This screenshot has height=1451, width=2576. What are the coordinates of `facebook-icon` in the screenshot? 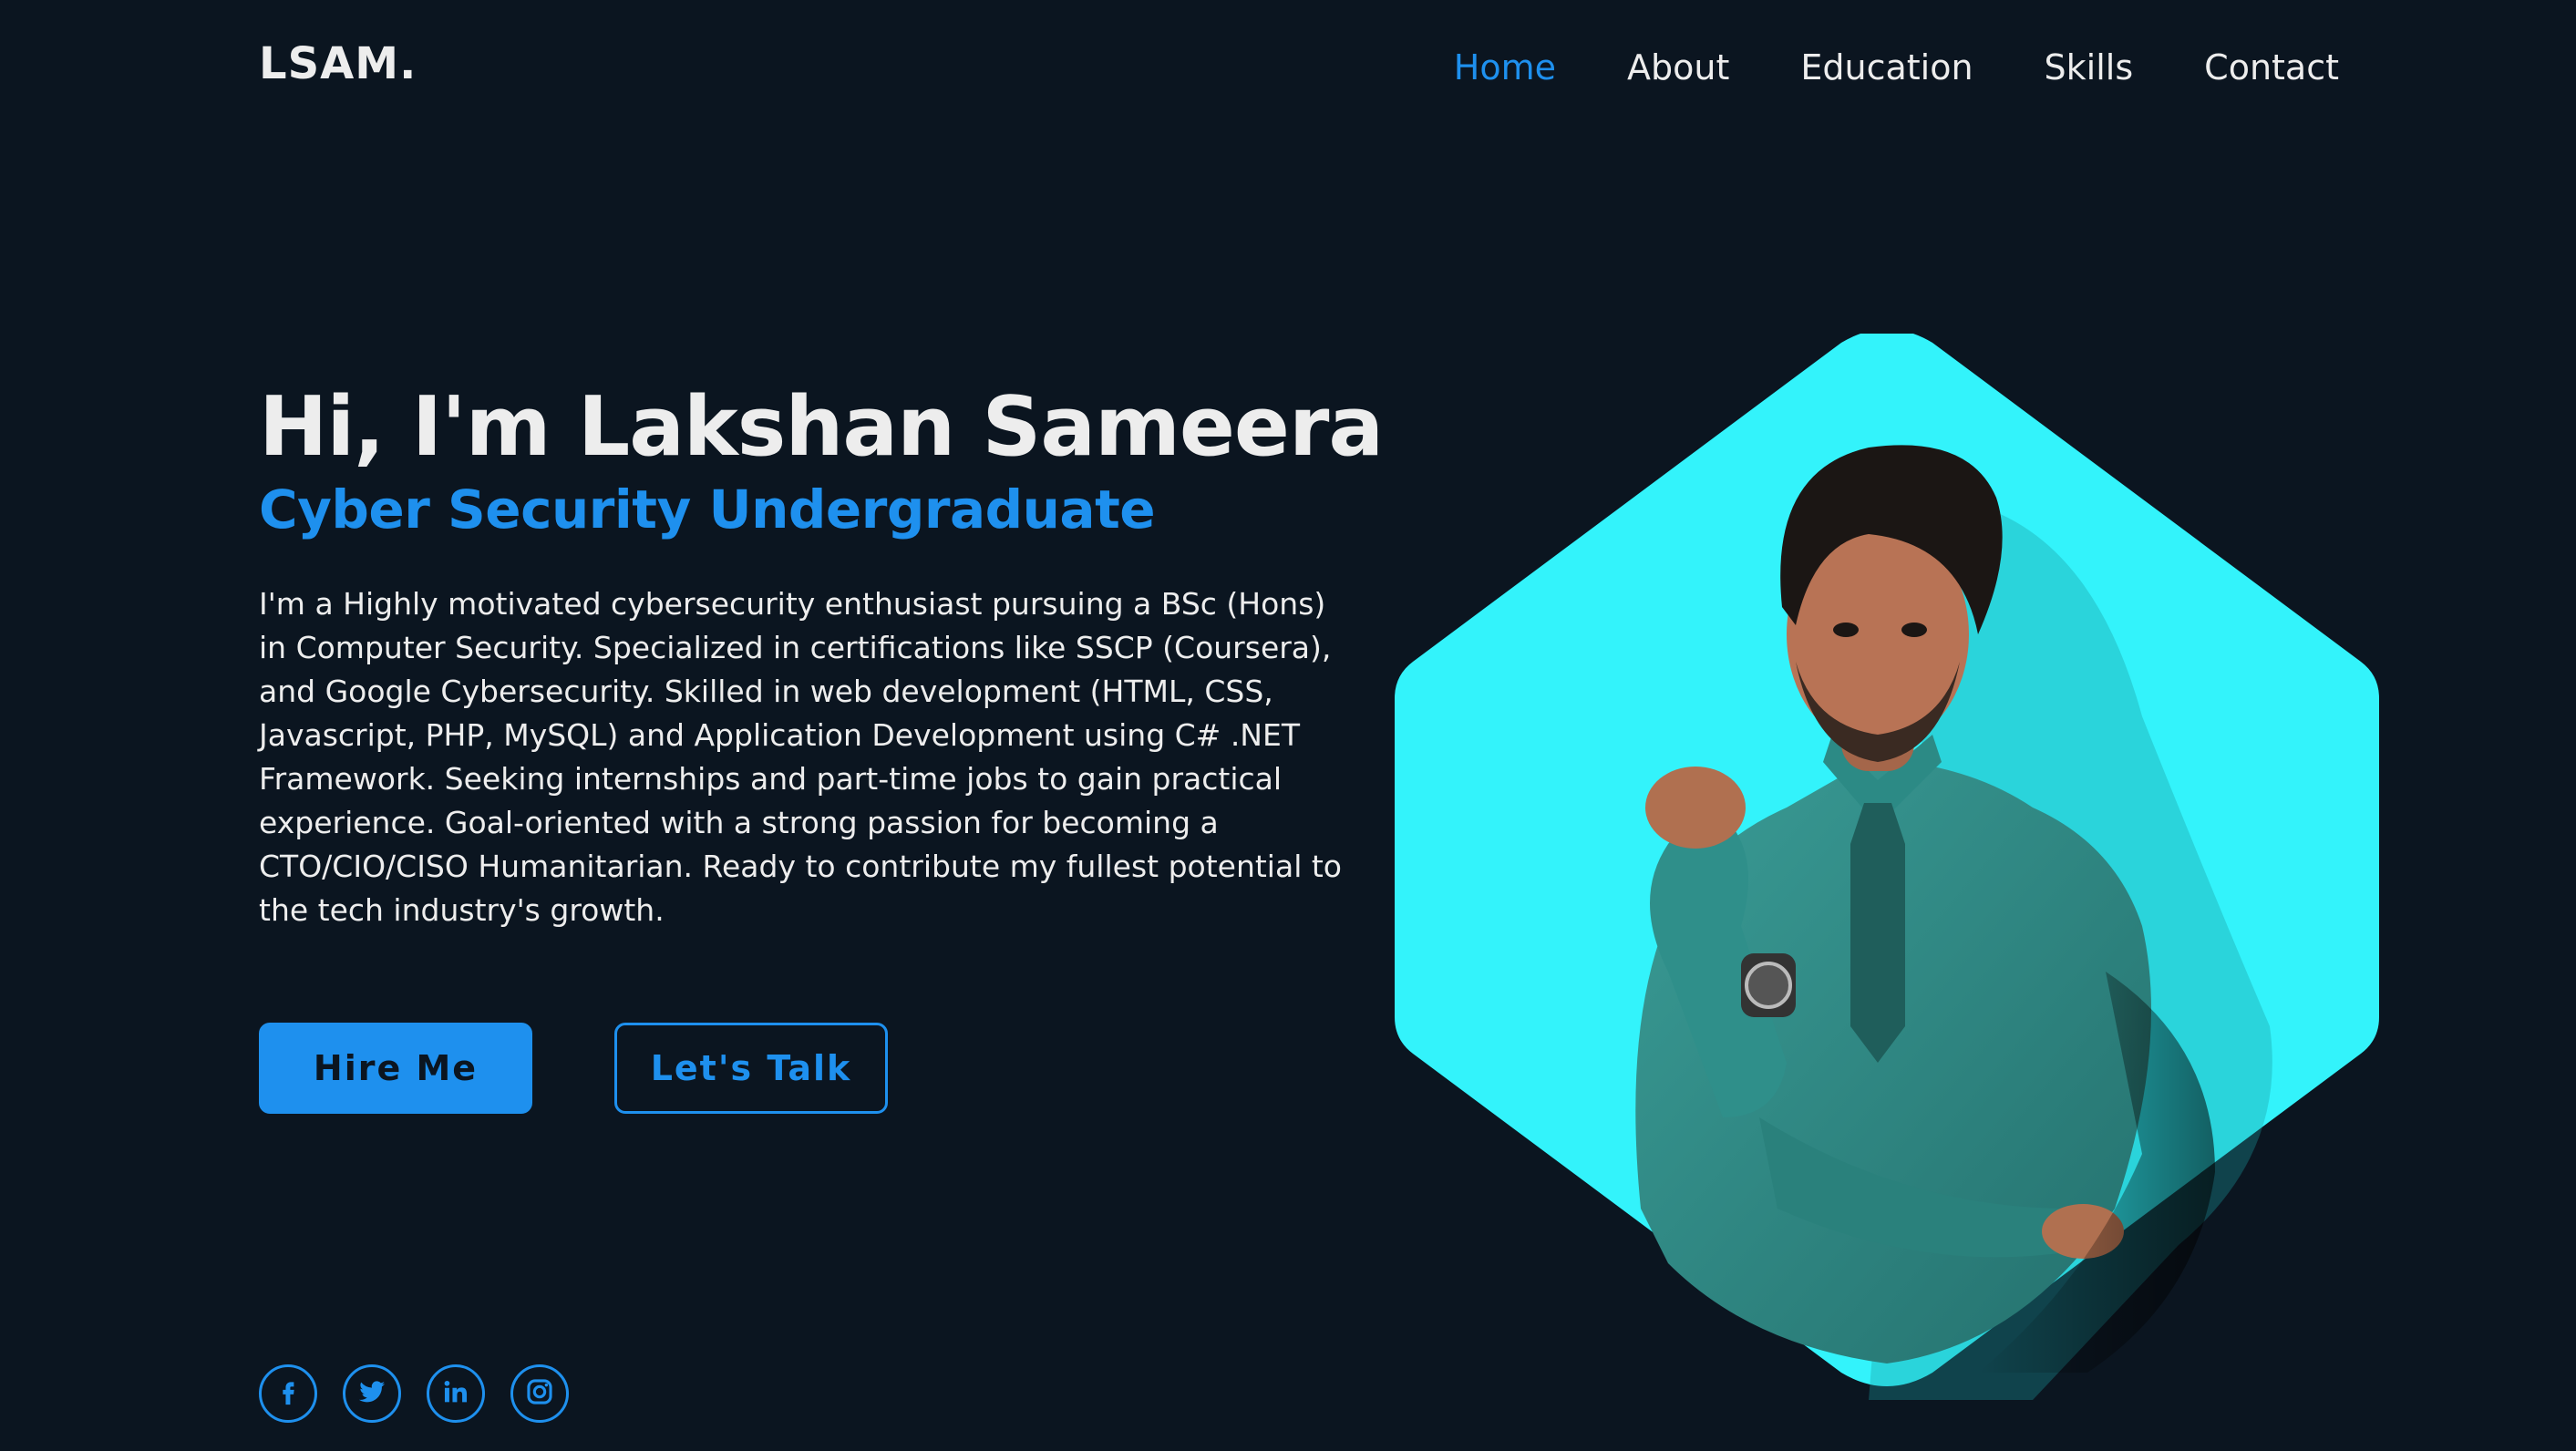 It's located at (288, 1393).